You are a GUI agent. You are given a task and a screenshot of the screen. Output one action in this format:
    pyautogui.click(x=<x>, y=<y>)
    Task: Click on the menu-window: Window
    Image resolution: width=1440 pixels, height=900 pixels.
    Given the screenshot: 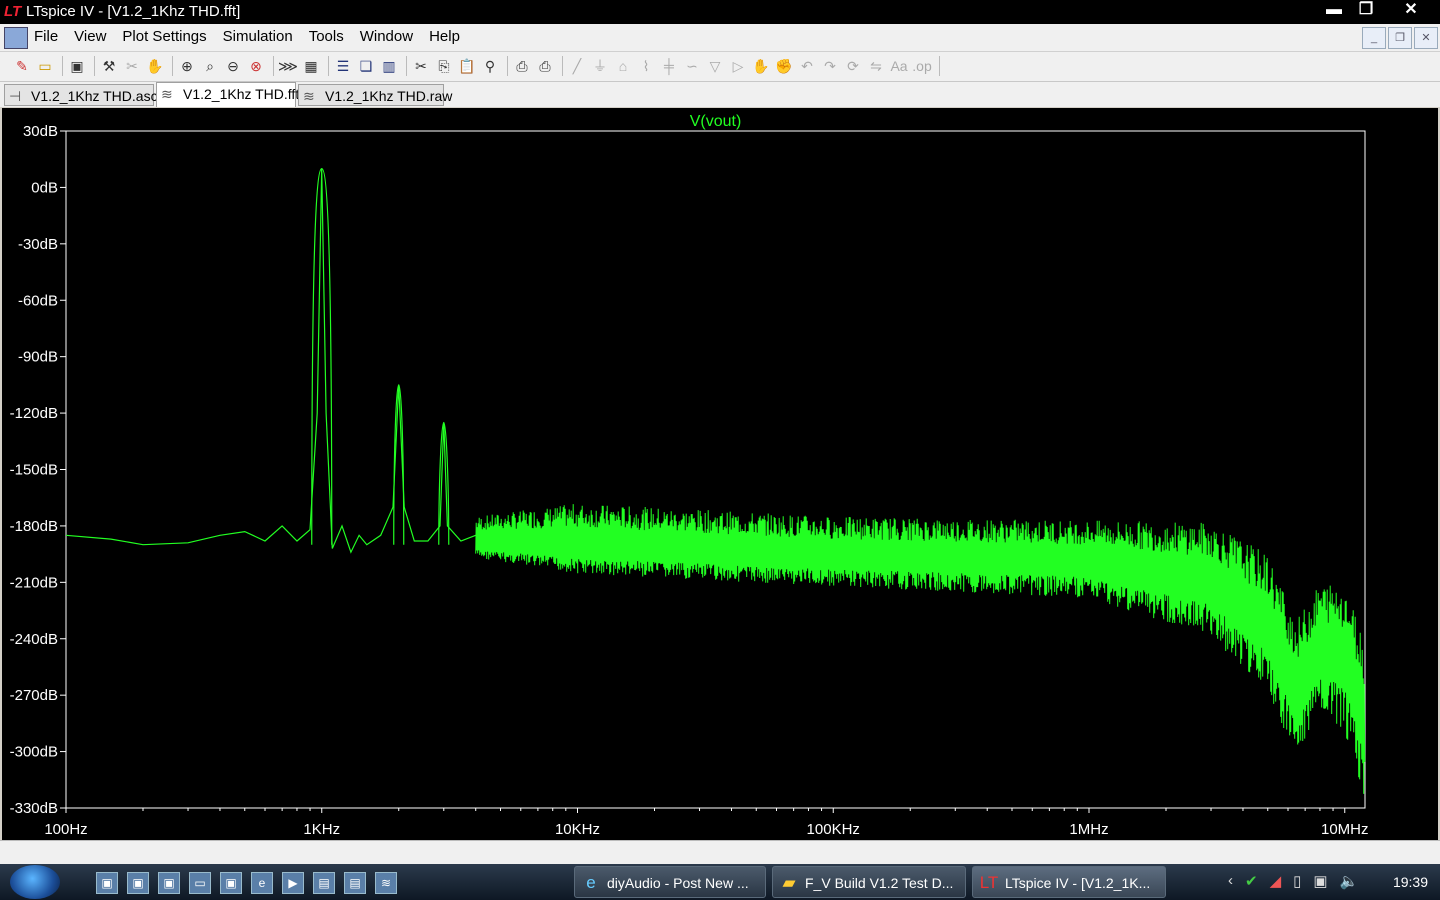 What is the action you would take?
    pyautogui.click(x=386, y=36)
    